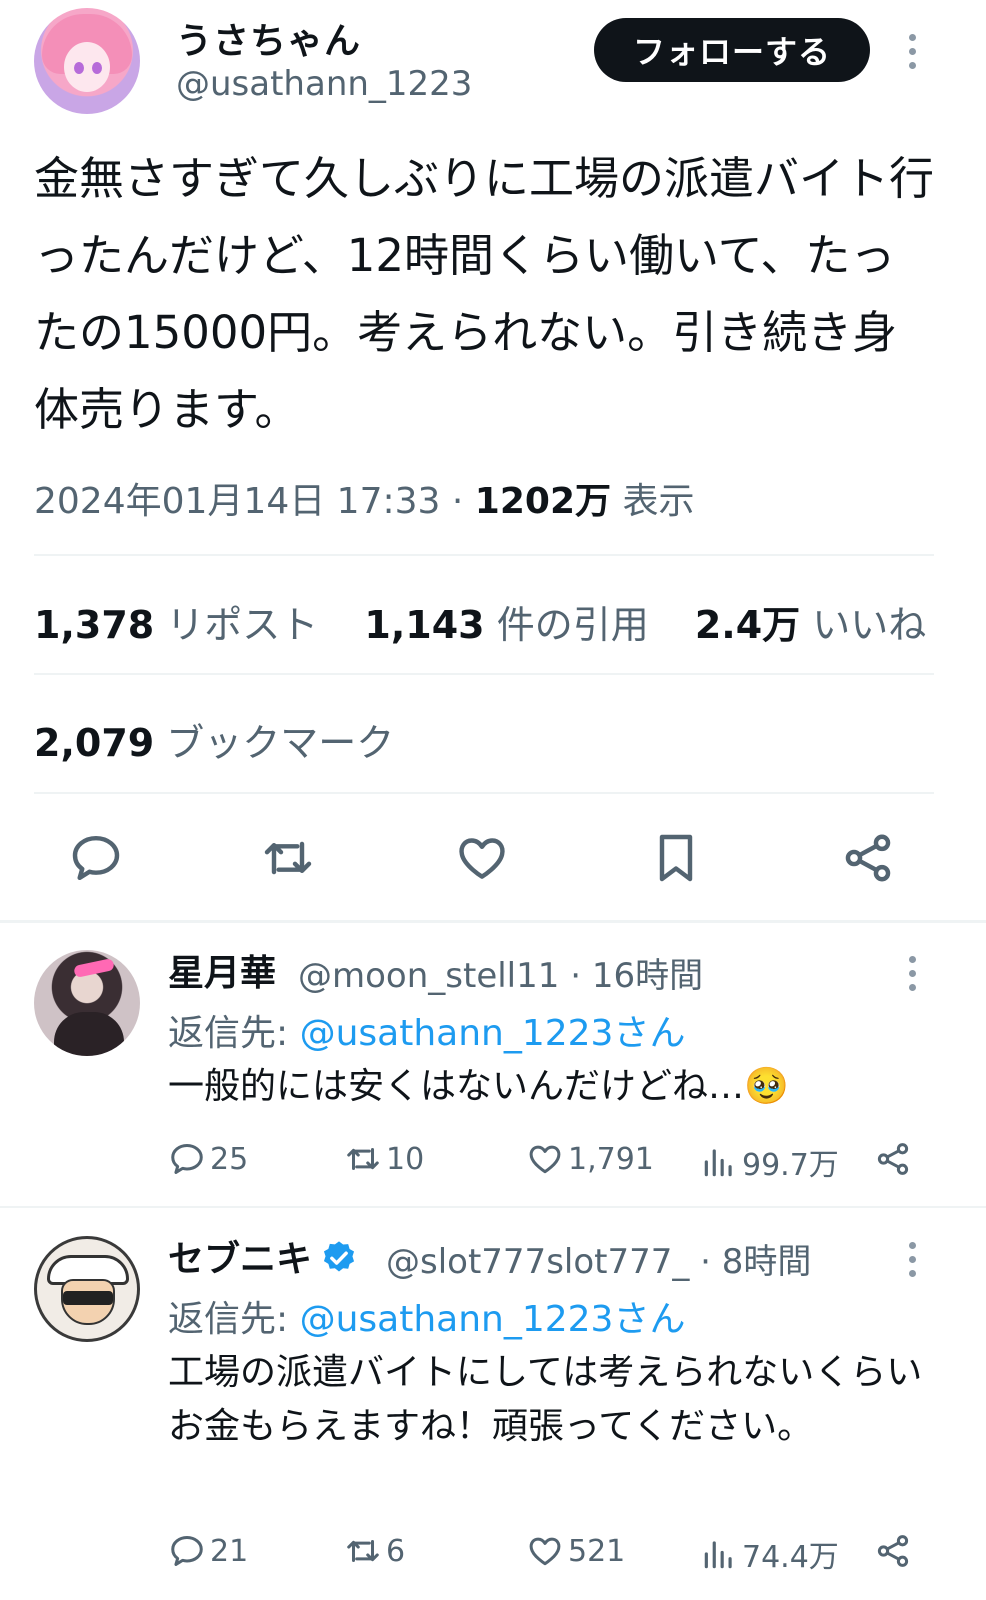 The image size is (986, 1600). What do you see at coordinates (478, 1086) in the screenshot?
I see `reply-text: 一般的には安くはないんだけどね…🥹` at bounding box center [478, 1086].